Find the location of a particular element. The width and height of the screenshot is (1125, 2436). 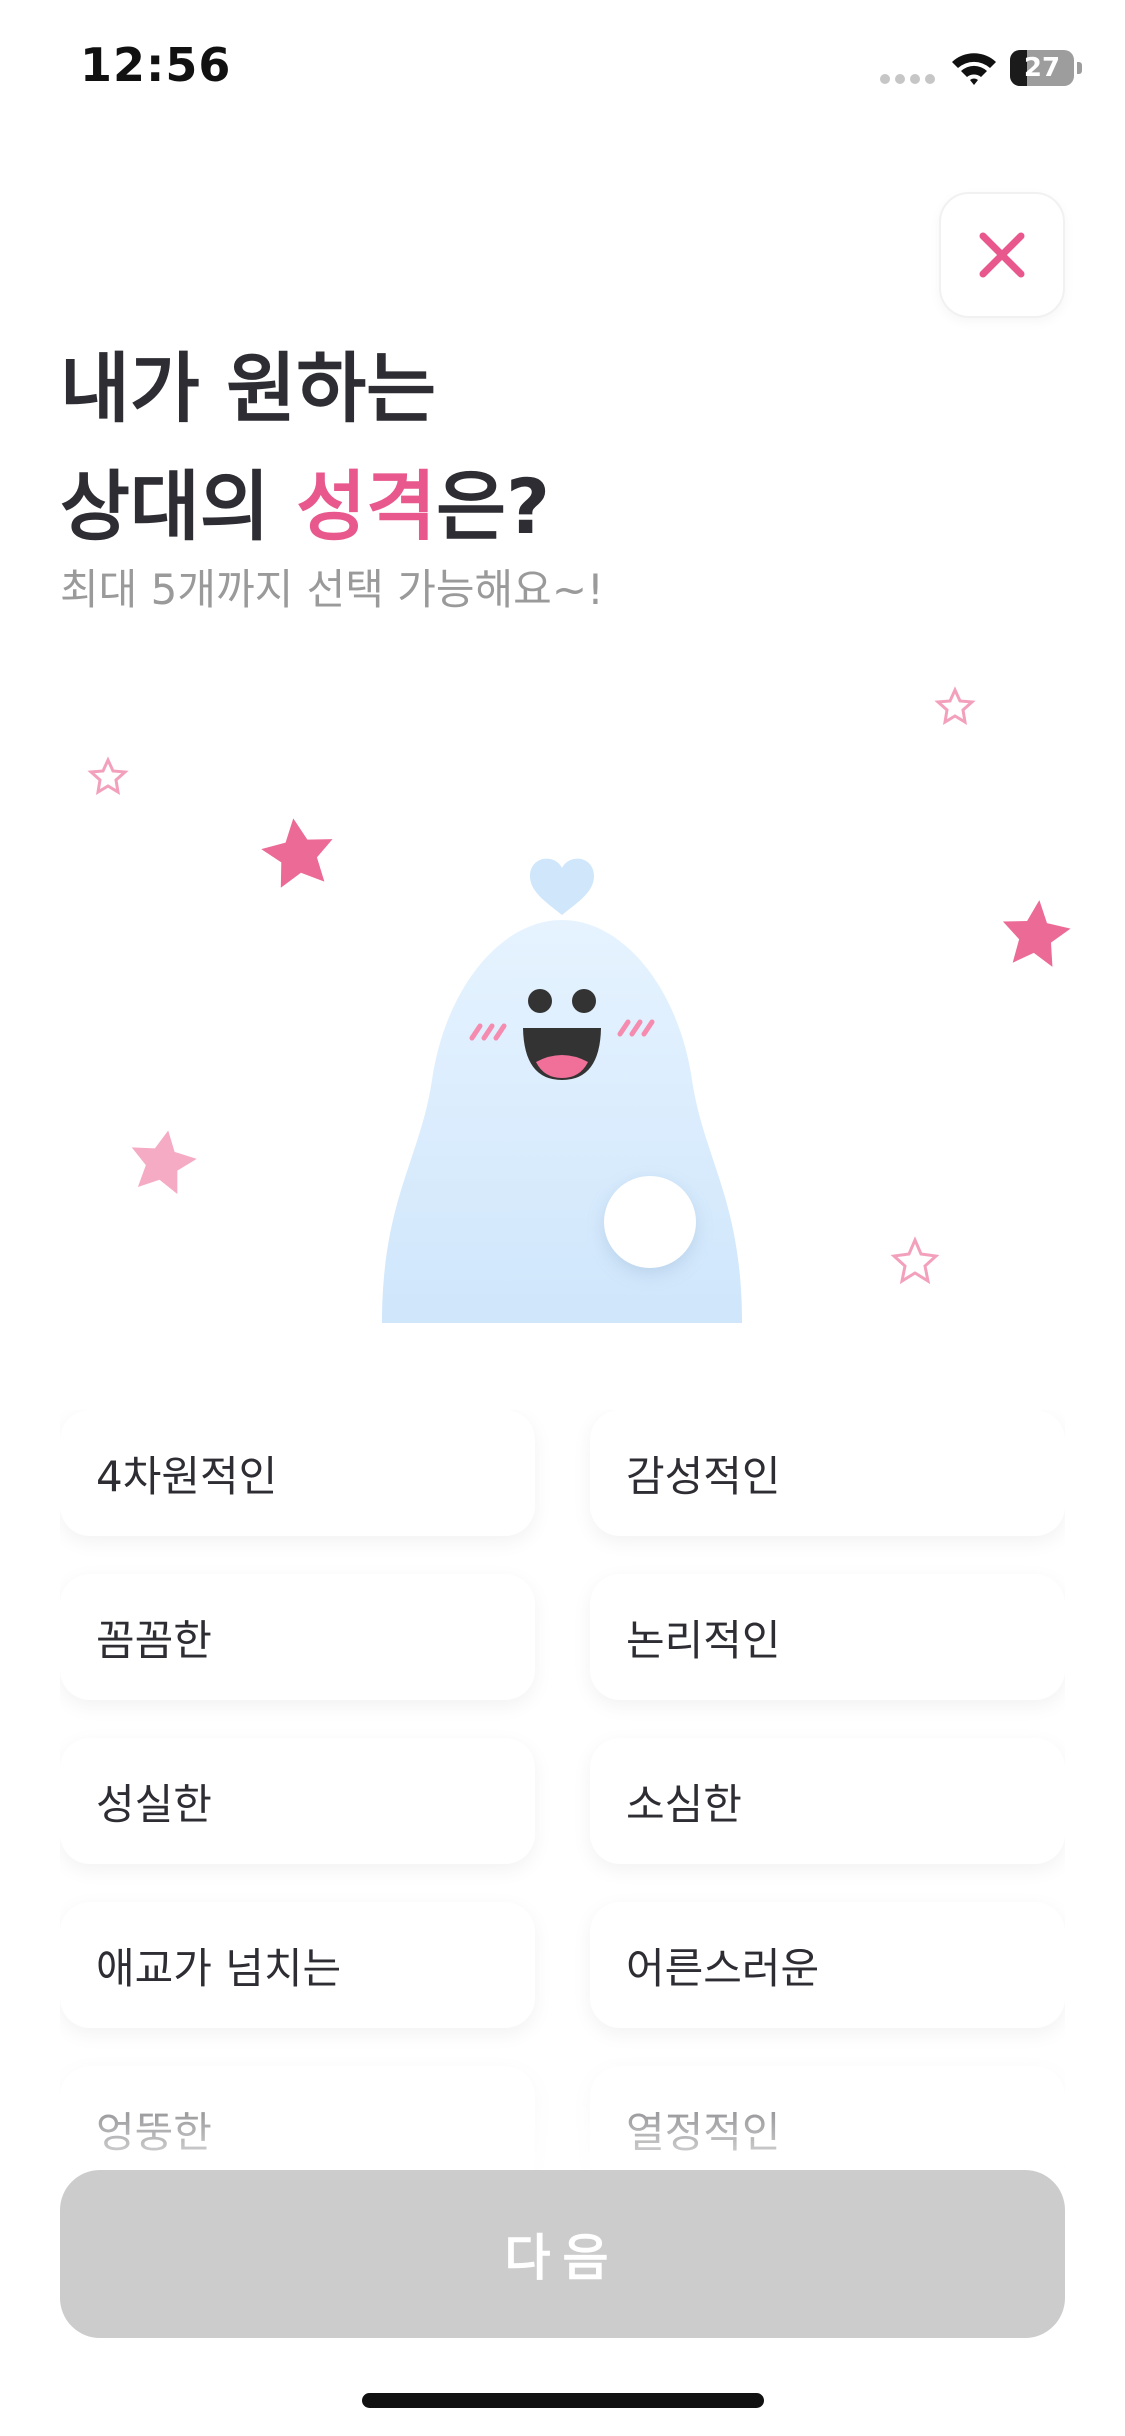

option-chip: 감성적인 is located at coordinates (827, 1473).